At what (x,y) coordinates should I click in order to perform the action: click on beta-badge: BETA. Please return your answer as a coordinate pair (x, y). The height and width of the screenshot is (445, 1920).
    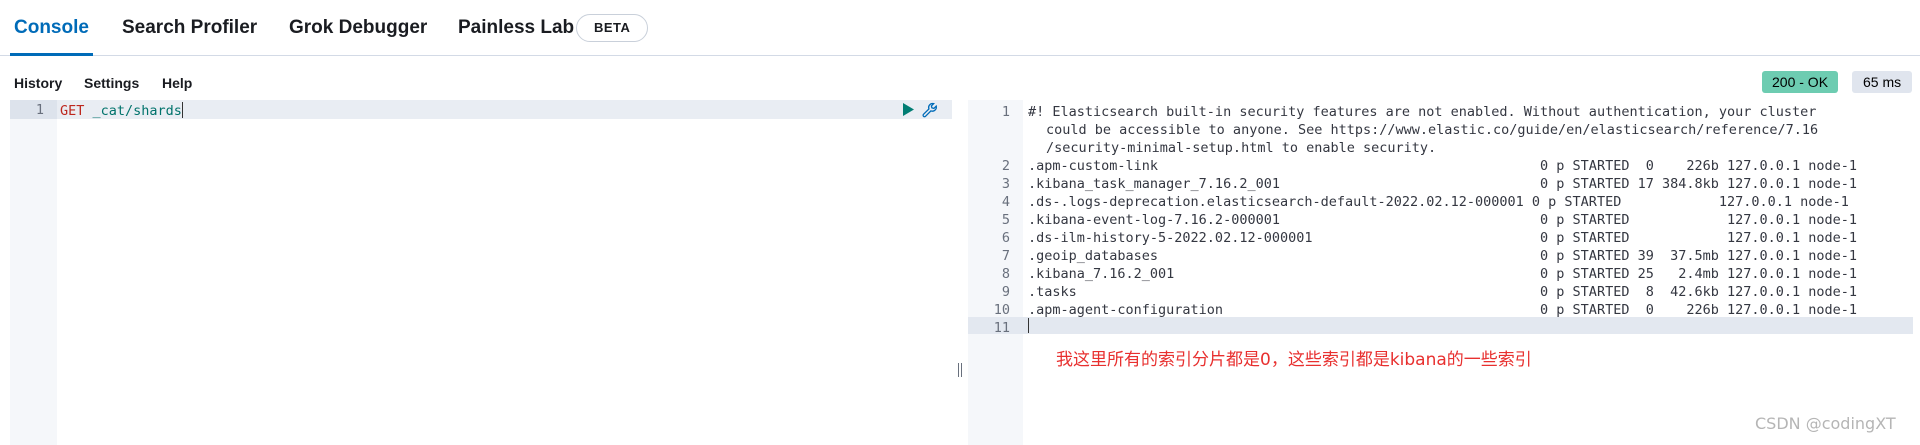
    Looking at the image, I should click on (612, 28).